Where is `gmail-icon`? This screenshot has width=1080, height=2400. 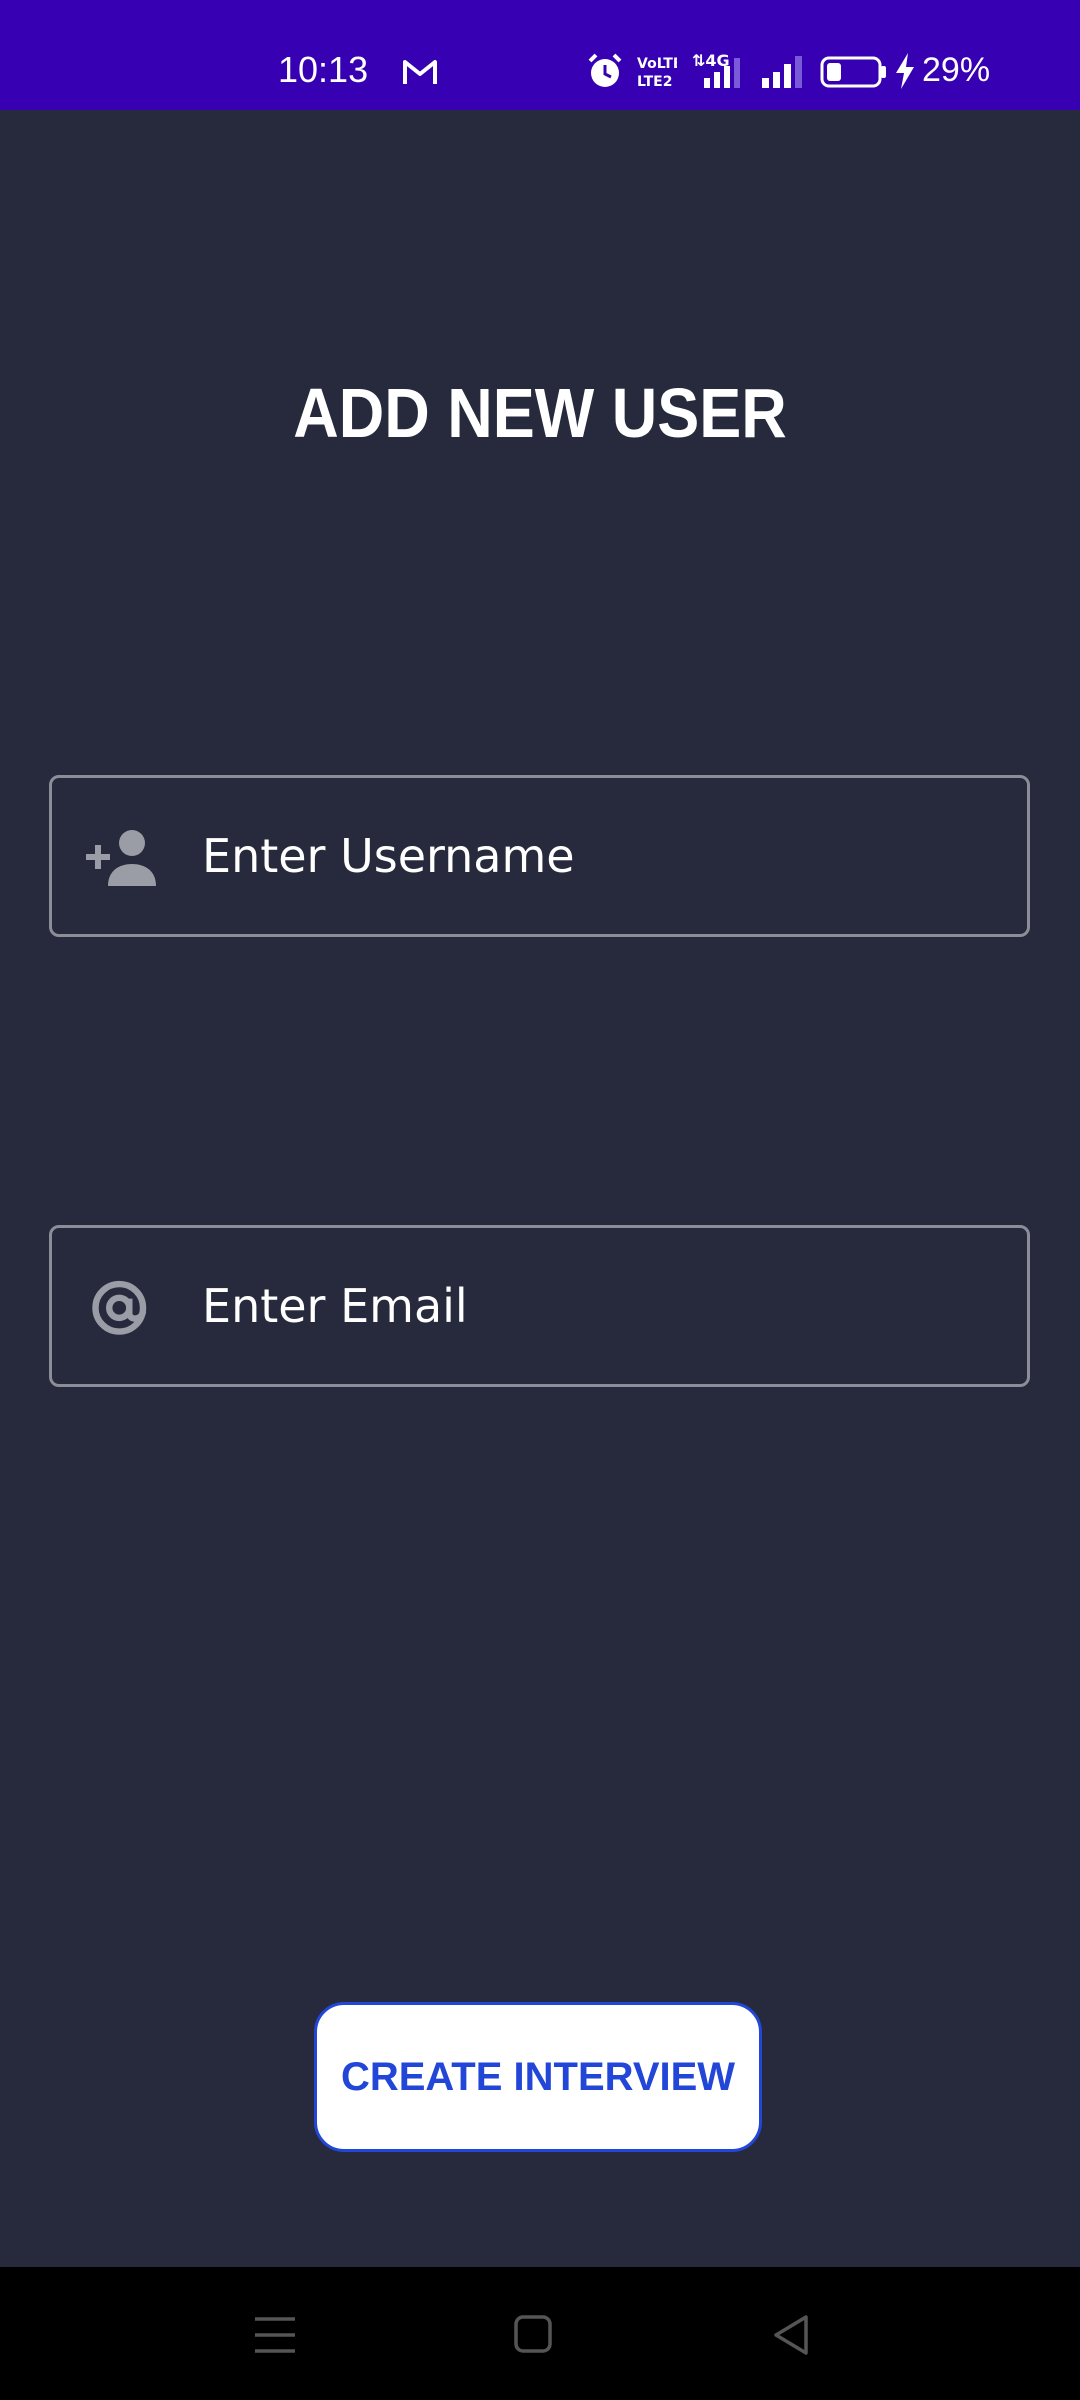
gmail-icon is located at coordinates (420, 72).